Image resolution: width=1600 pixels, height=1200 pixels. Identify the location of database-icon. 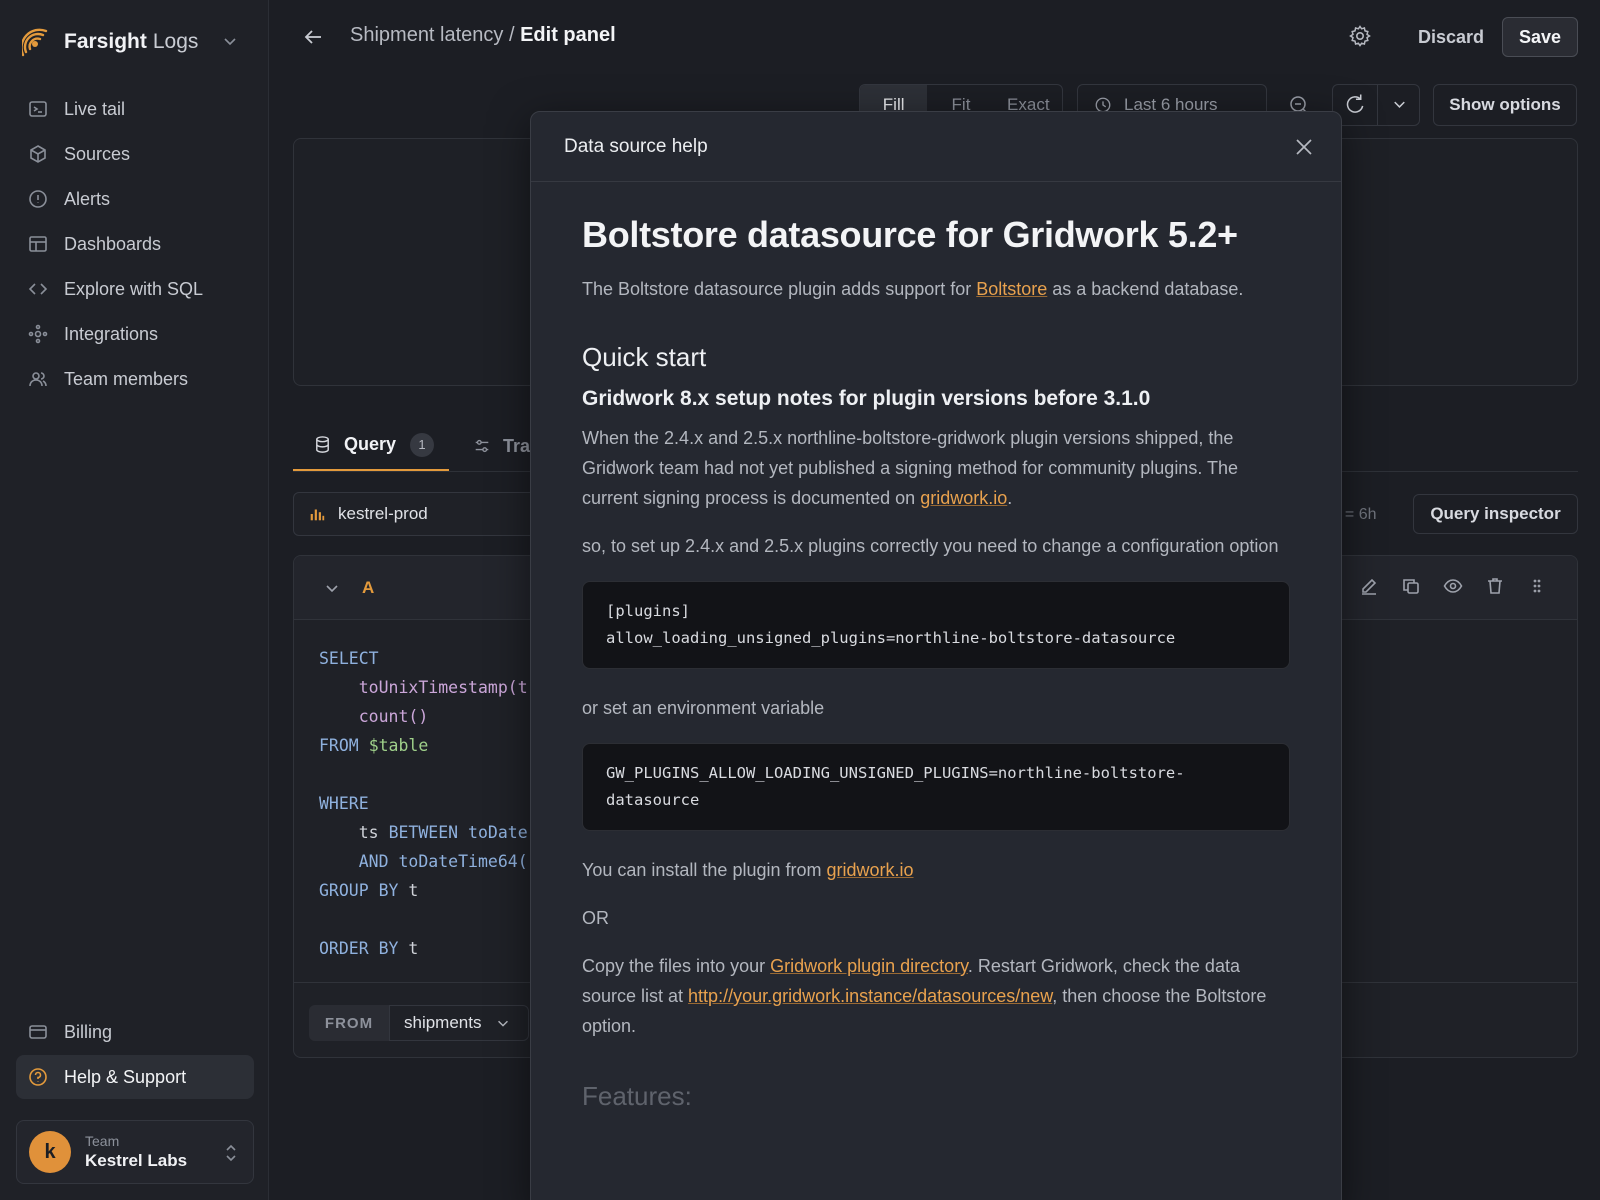
(322, 444).